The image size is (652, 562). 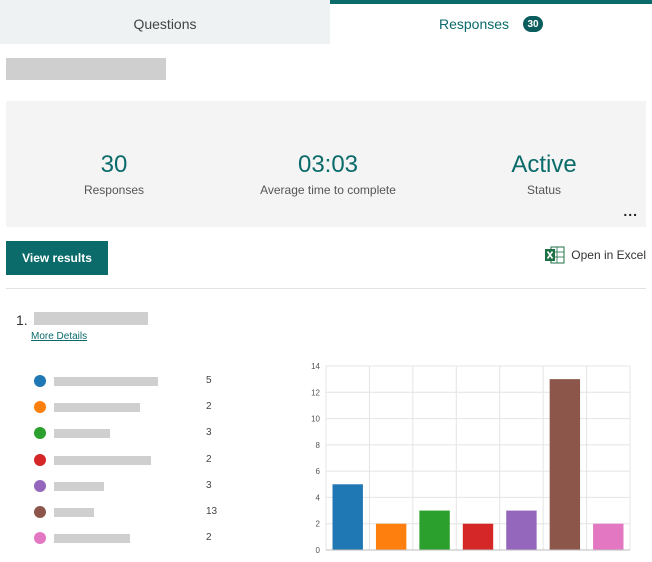 I want to click on y-tick-label: 2, so click(x=318, y=524).